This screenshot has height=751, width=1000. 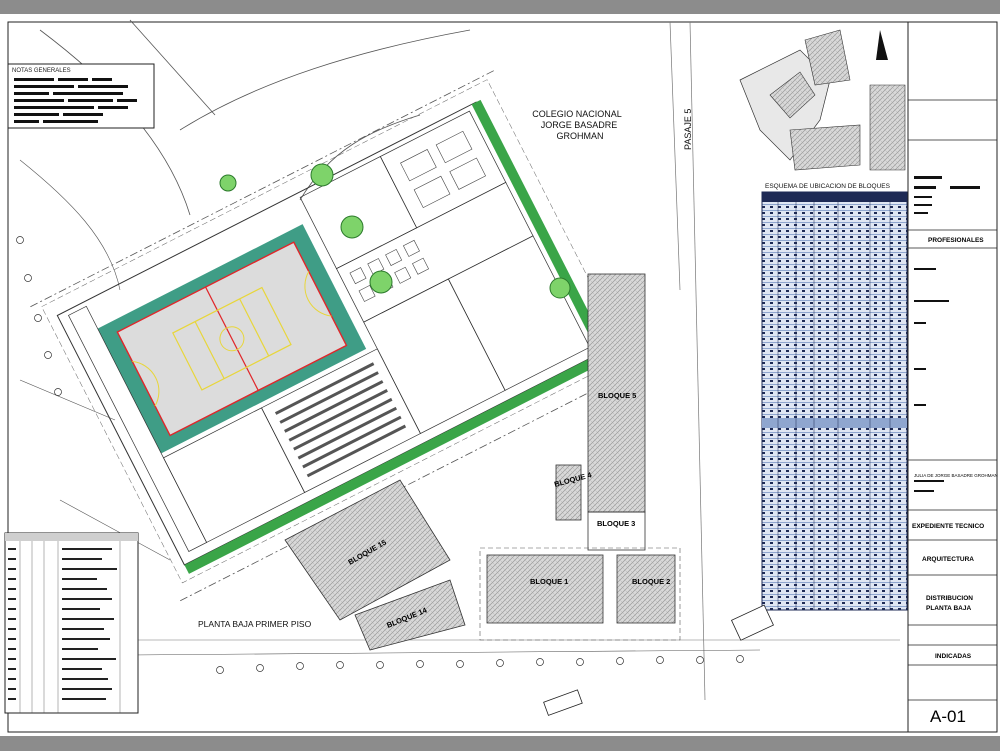 I want to click on plan-title-line-1: DISTRIBUCION, so click(x=949, y=598).